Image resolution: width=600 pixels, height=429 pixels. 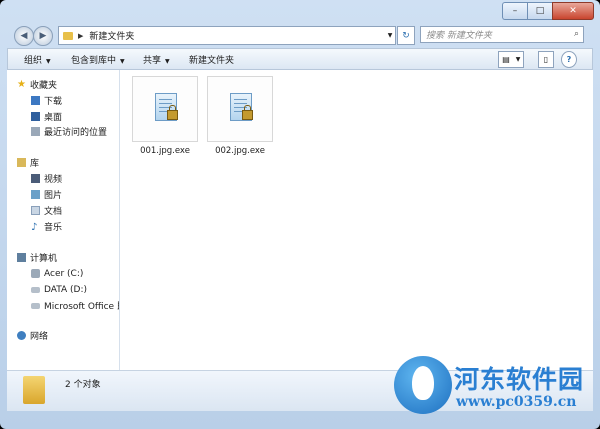 I want to click on back-arrow-icon: ◀, so click(x=24, y=36).